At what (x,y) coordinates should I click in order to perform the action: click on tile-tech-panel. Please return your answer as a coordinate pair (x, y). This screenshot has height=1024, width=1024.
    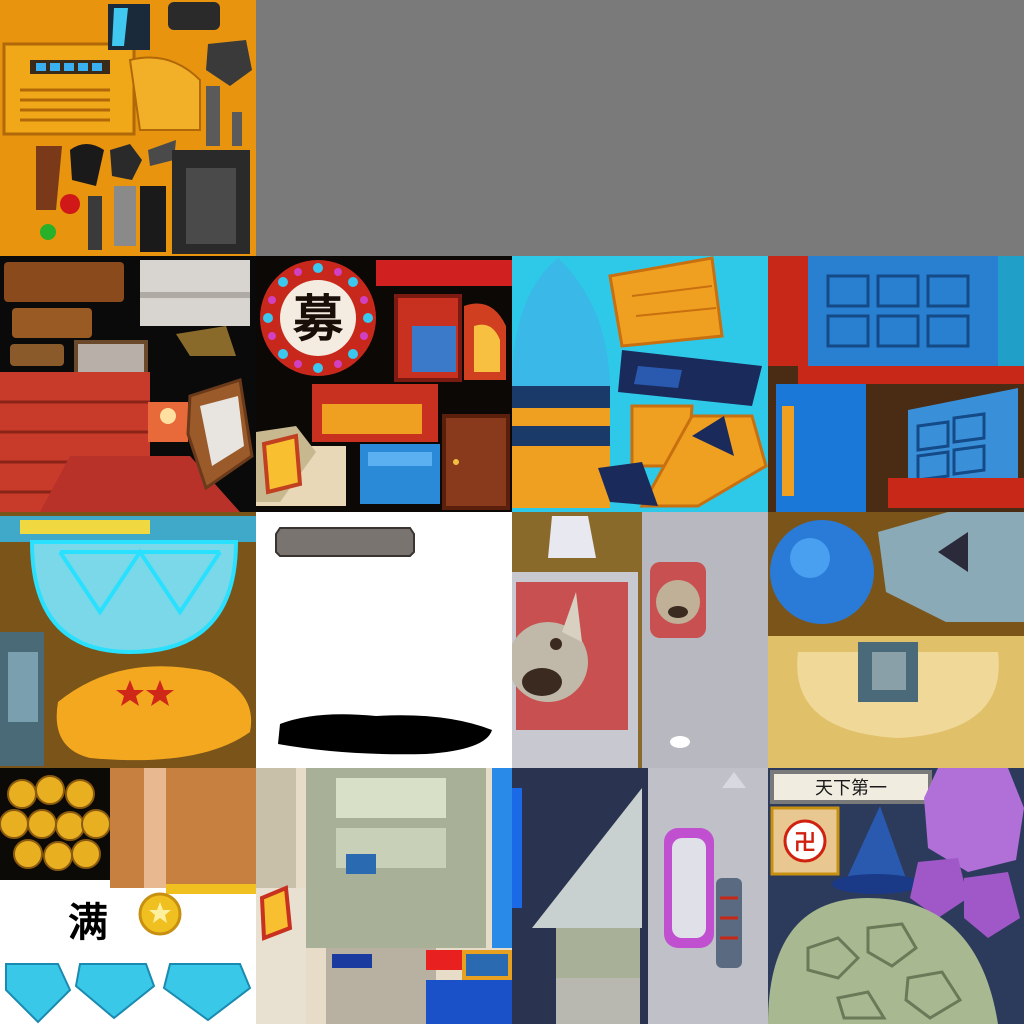
    Looking at the image, I should click on (640, 896).